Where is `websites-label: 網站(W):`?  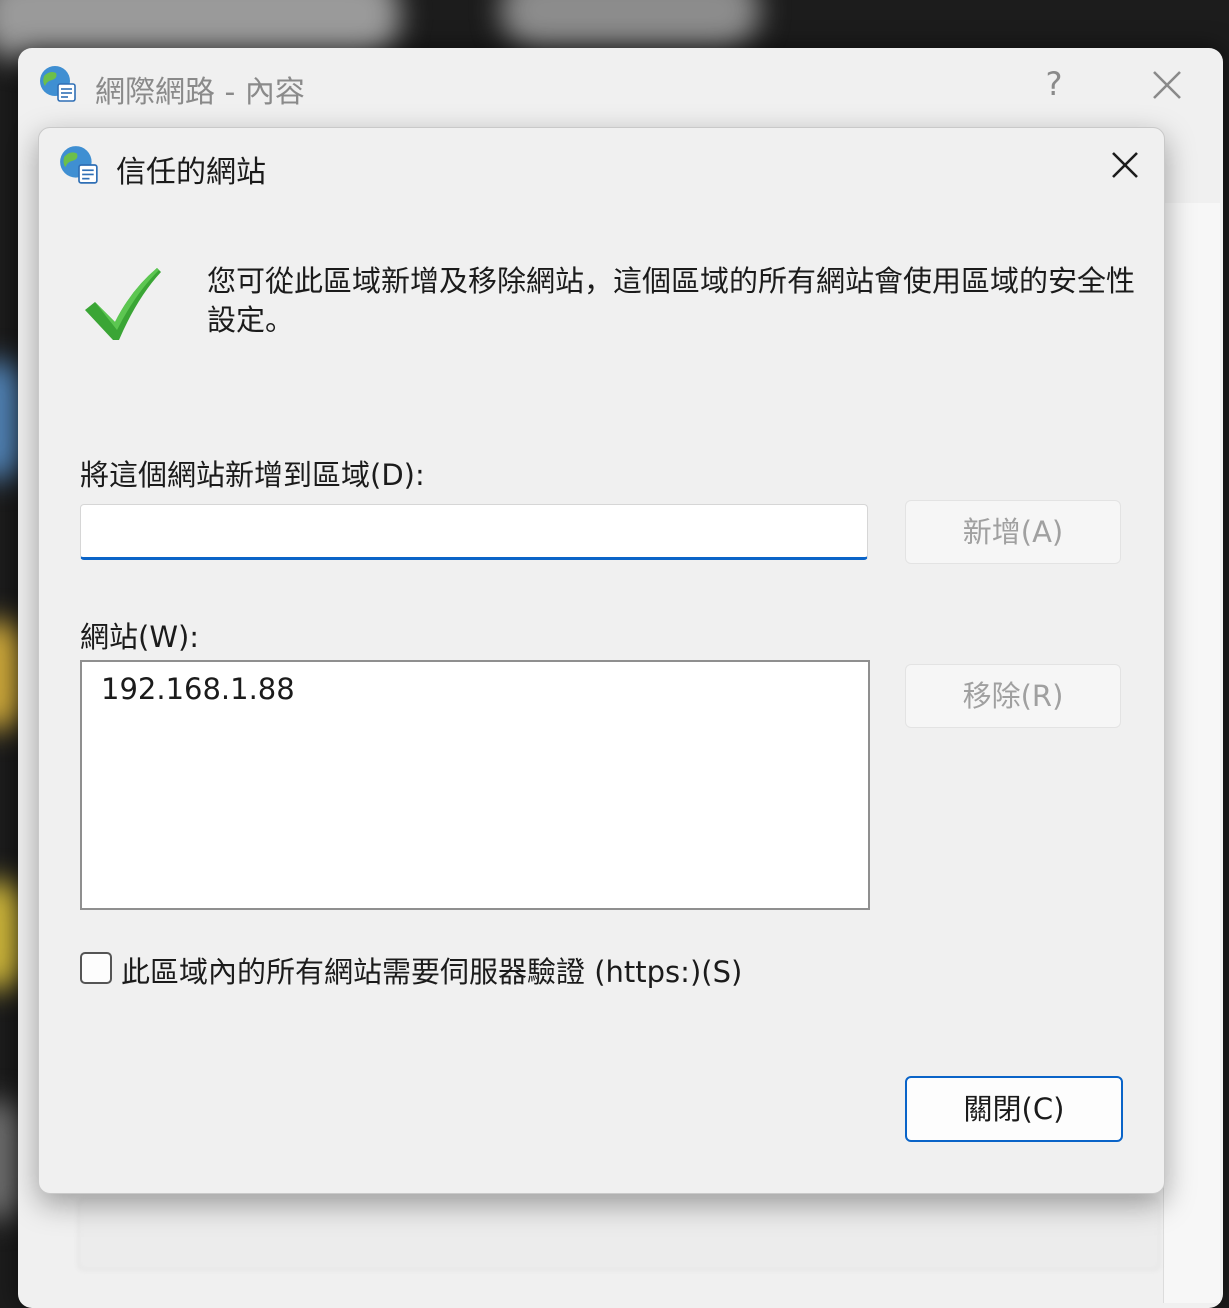
websites-label: 網站(W): is located at coordinates (140, 637).